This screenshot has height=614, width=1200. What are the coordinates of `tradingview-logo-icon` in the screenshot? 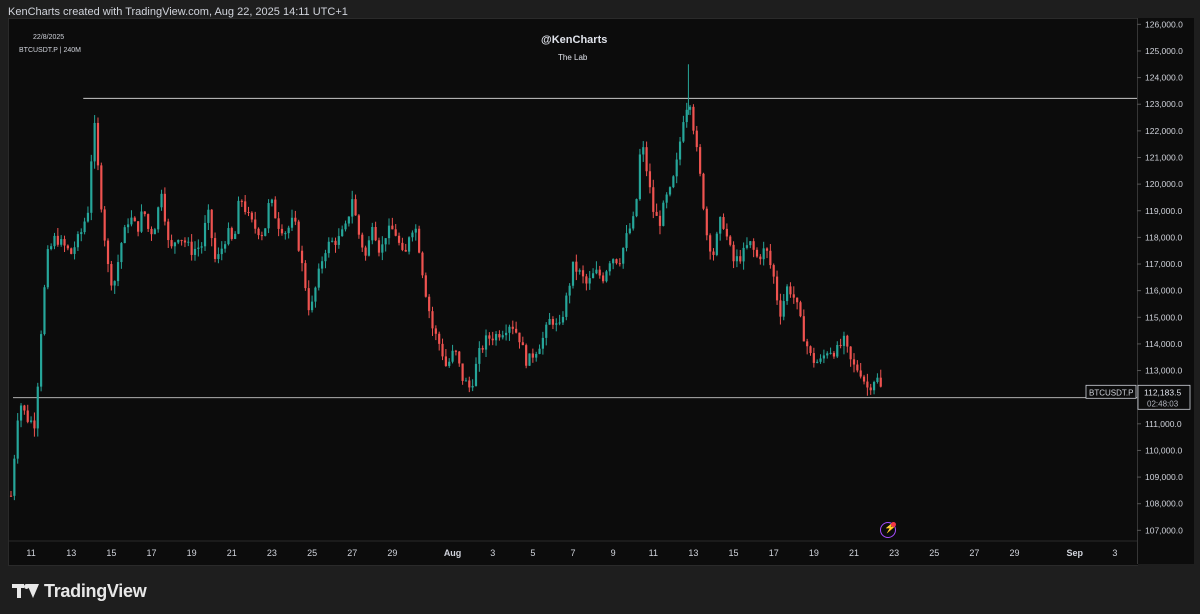 It's located at (25, 591).